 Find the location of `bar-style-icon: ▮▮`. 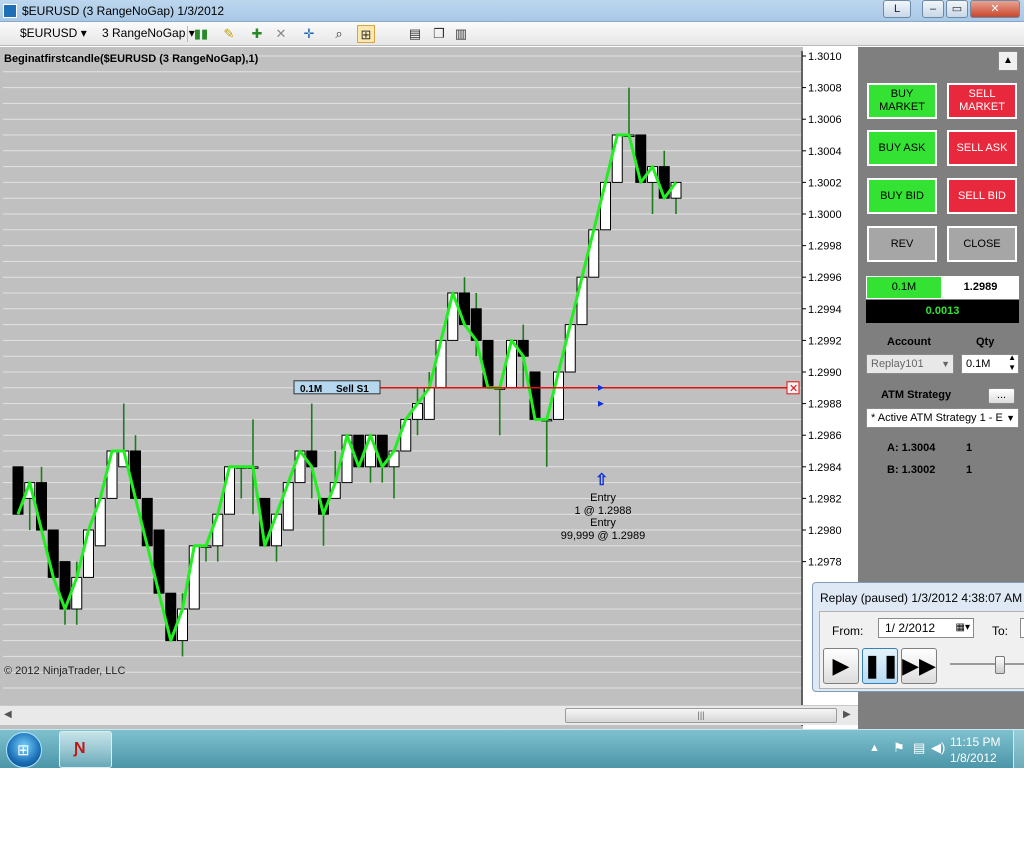

bar-style-icon: ▮▮ is located at coordinates (201, 34).